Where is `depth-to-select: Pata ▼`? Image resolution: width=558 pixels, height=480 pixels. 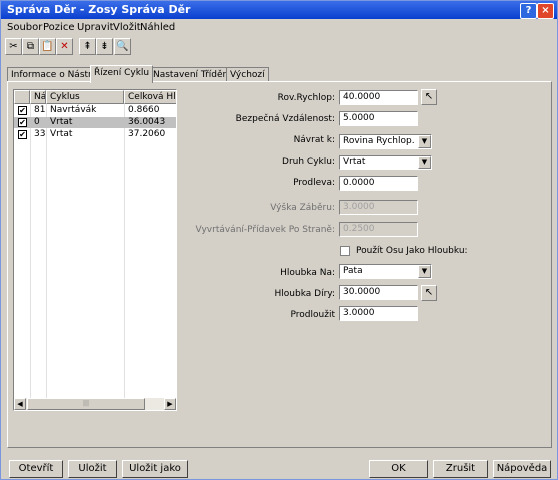 depth-to-select: Pata ▼ is located at coordinates (385, 271).